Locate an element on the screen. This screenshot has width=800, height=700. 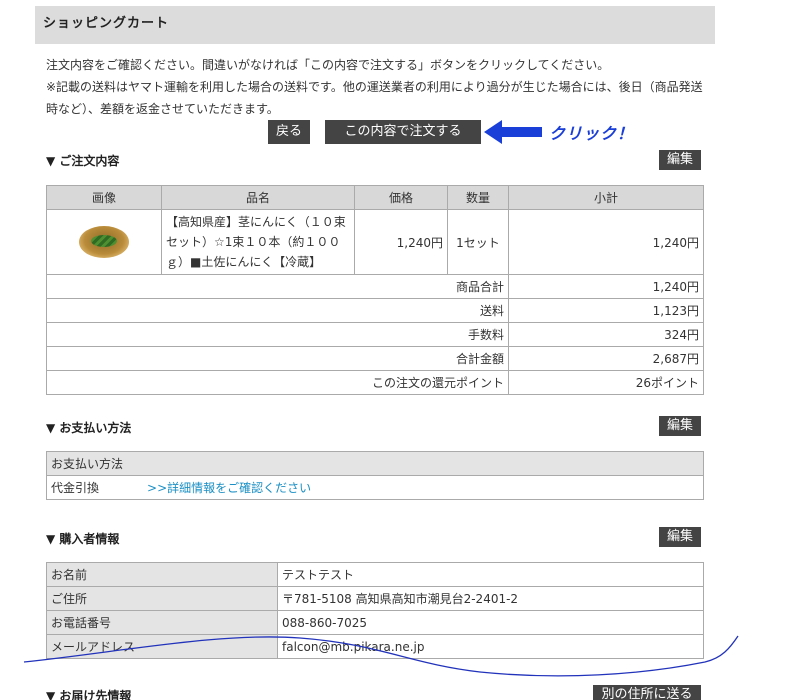
summary-label: この注文の還元ポイント is located at coordinates (277, 382).